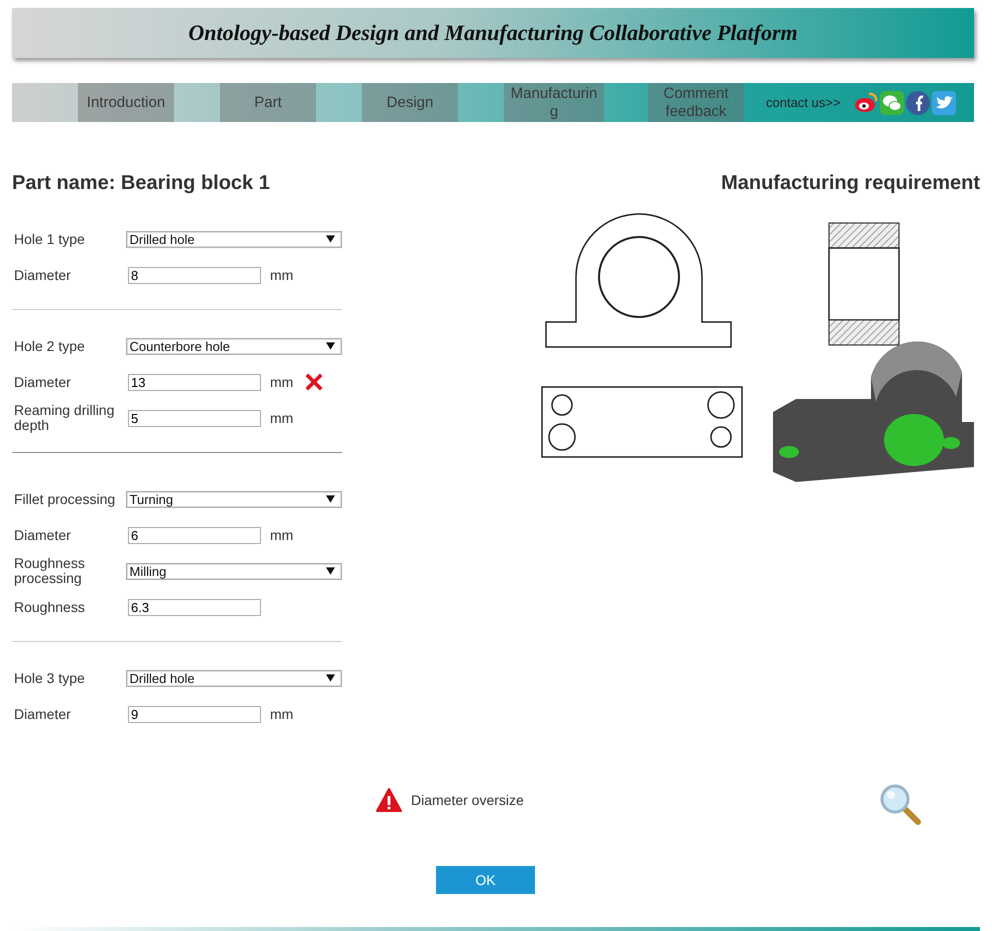 This screenshot has width=992, height=931. Describe the element at coordinates (944, 102) in the screenshot. I see `bird-icon` at that location.